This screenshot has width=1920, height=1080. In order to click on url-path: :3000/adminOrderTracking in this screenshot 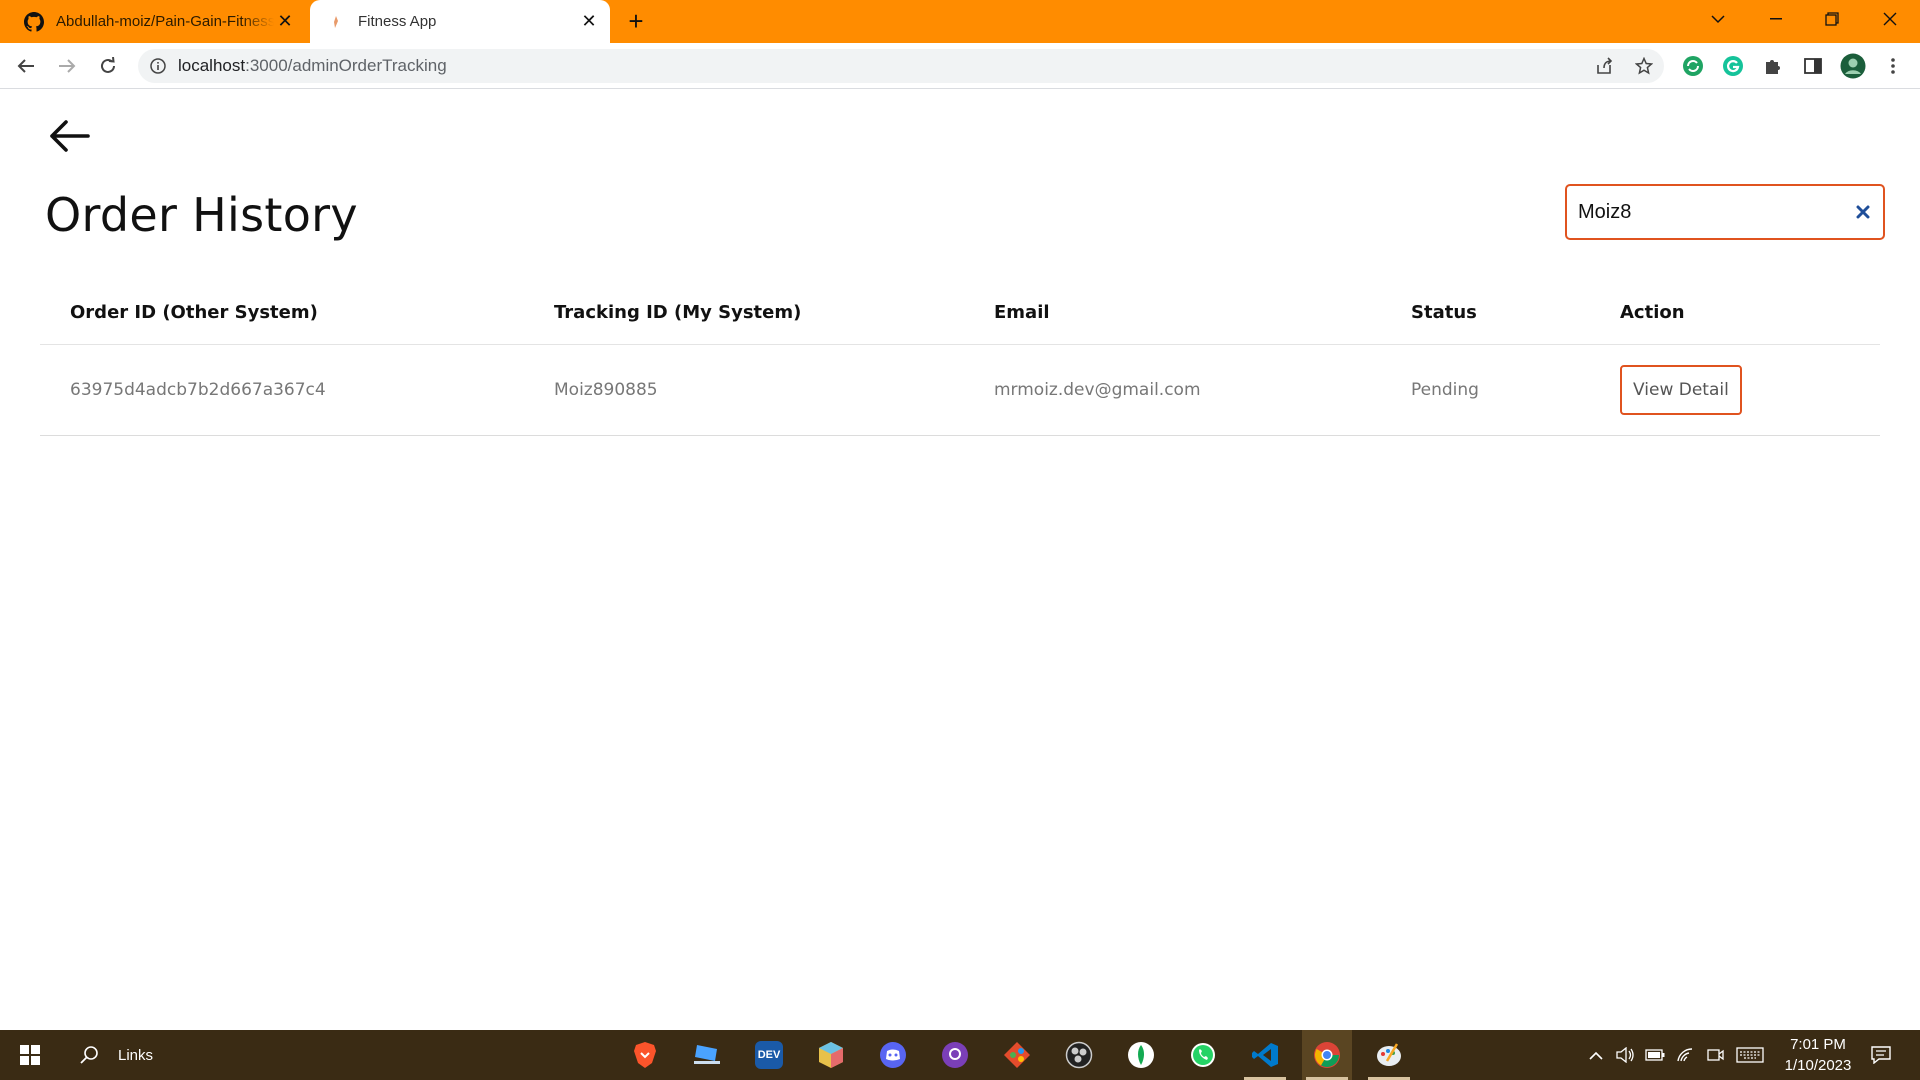, I will do `click(346, 65)`.